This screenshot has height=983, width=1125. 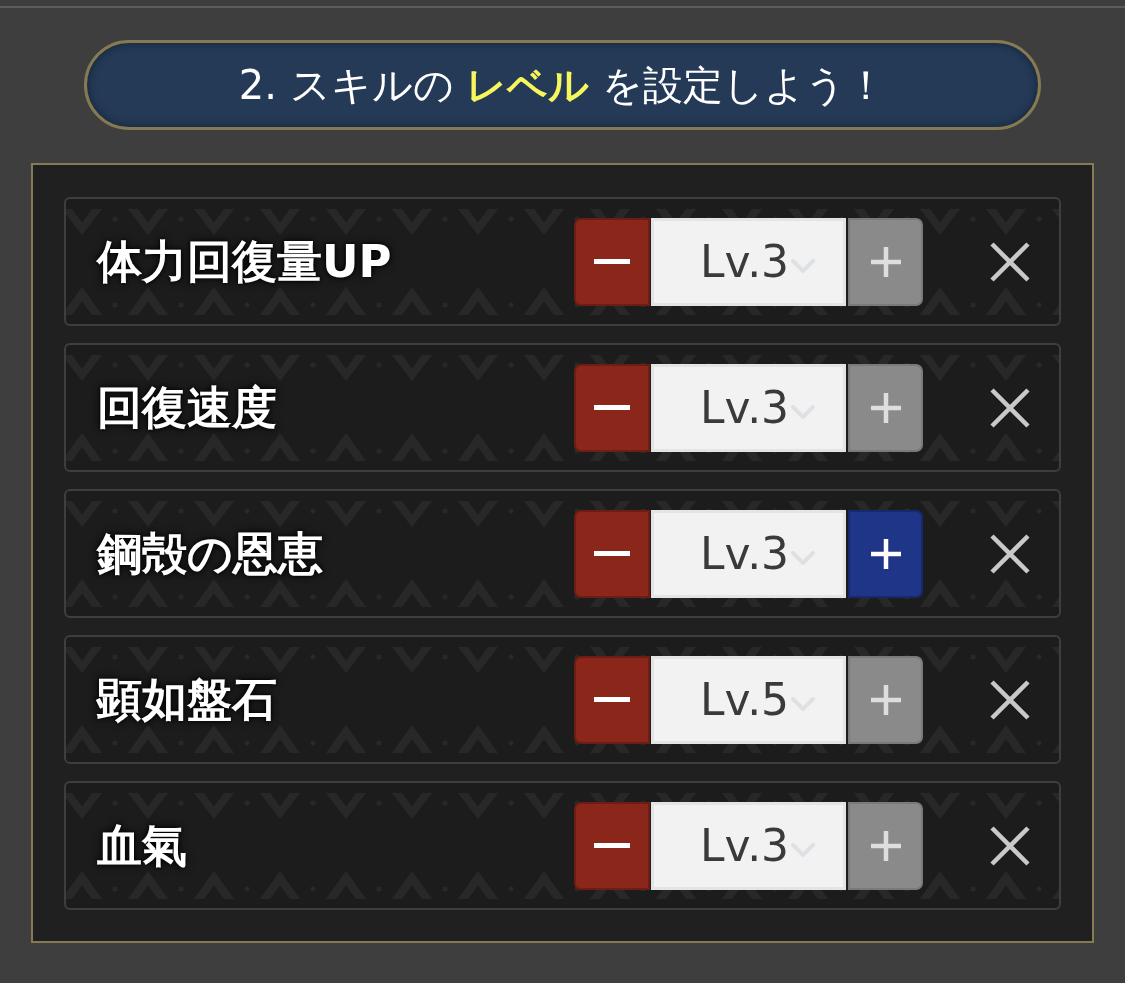 I want to click on plus-button, so click(x=885, y=553).